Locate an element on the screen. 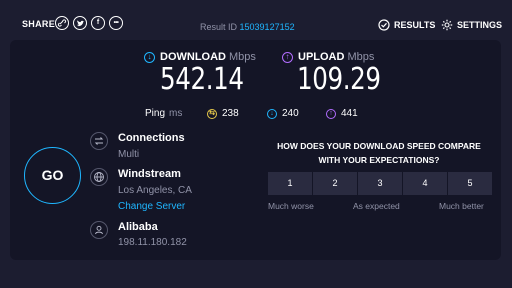 Image resolution: width=512 pixels, height=288 pixels. ping-label-group: Ping ms is located at coordinates (163, 113).